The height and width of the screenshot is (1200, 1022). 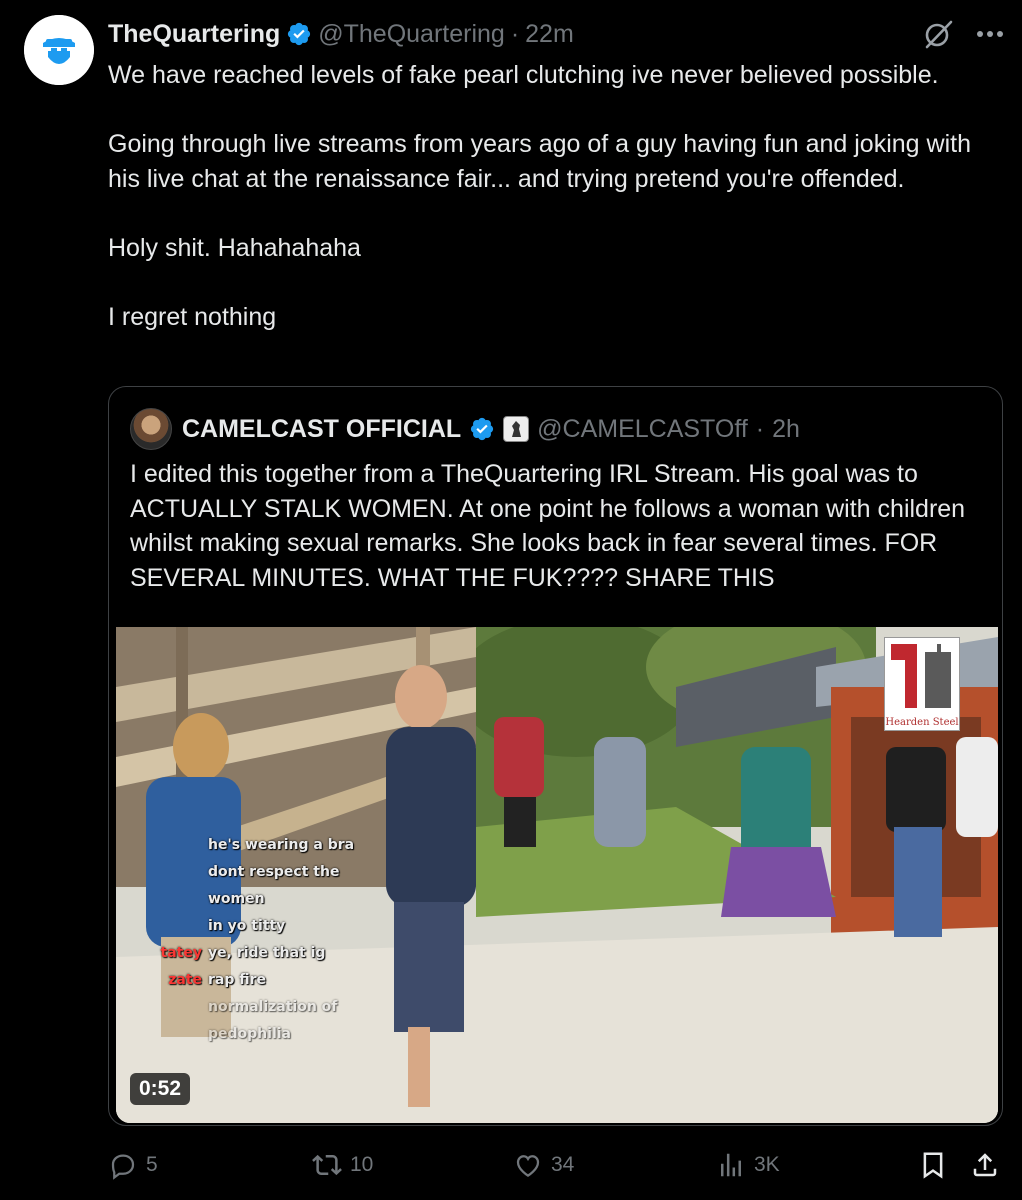 I want to click on chat-user: zate, so click(x=185, y=980).